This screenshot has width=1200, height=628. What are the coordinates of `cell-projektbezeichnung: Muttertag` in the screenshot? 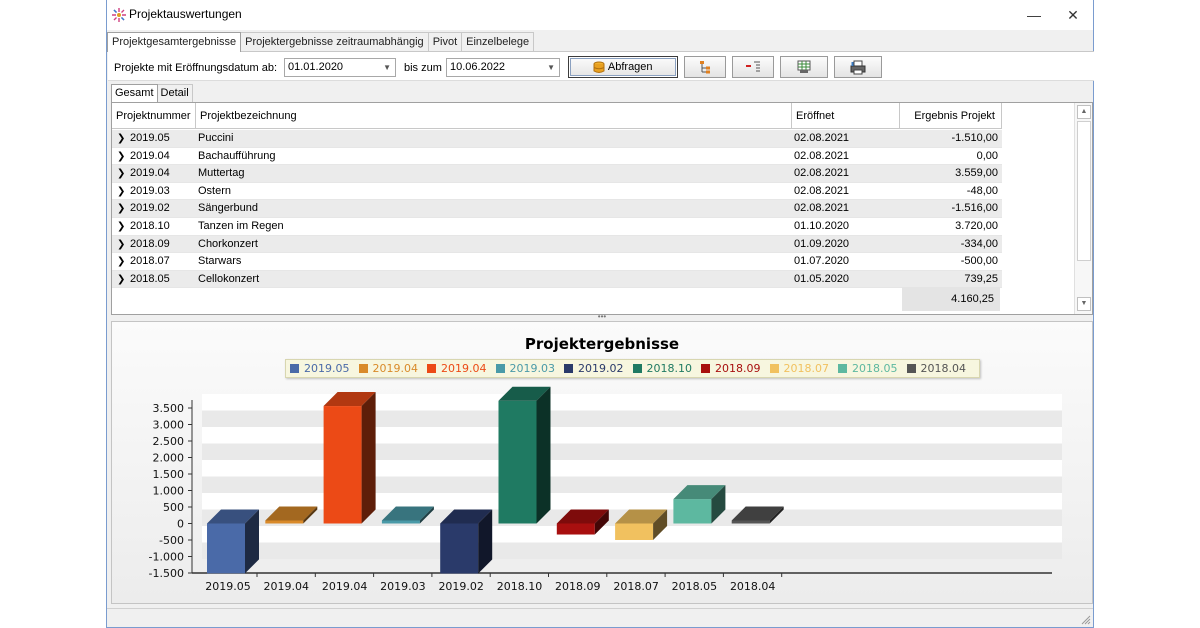 It's located at (221, 173).